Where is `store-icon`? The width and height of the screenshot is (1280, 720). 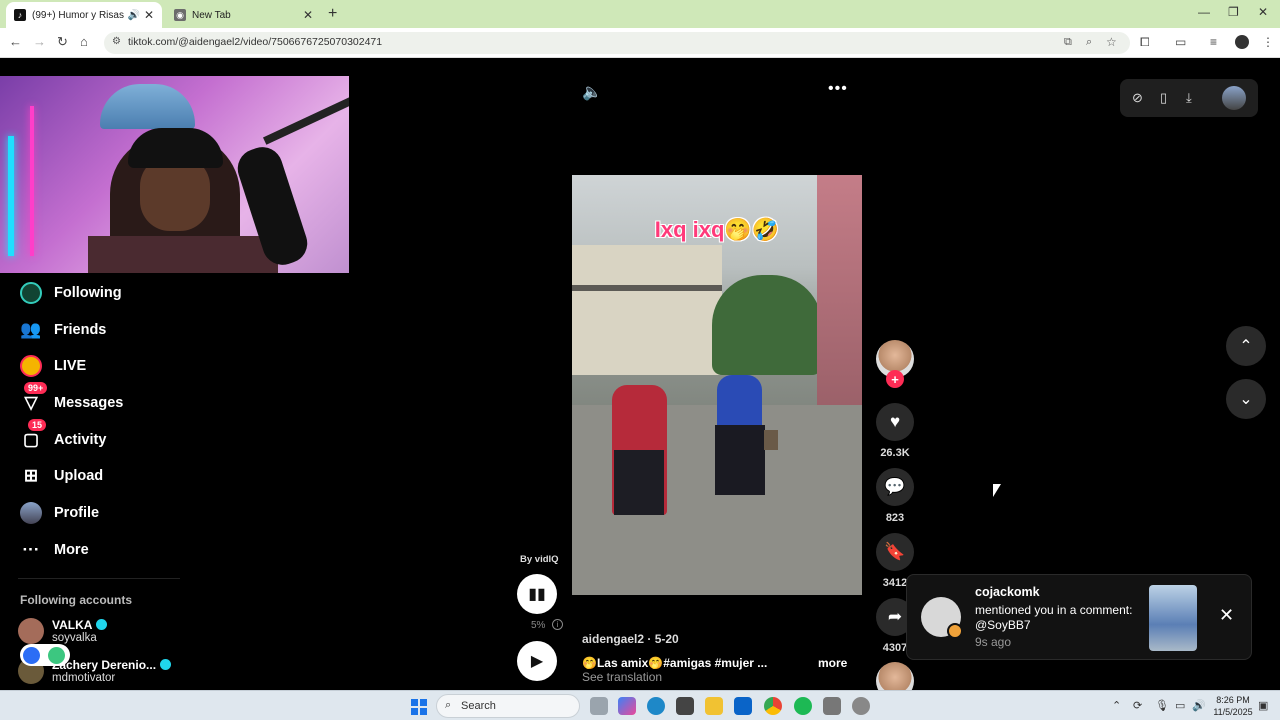 store-icon is located at coordinates (685, 706).